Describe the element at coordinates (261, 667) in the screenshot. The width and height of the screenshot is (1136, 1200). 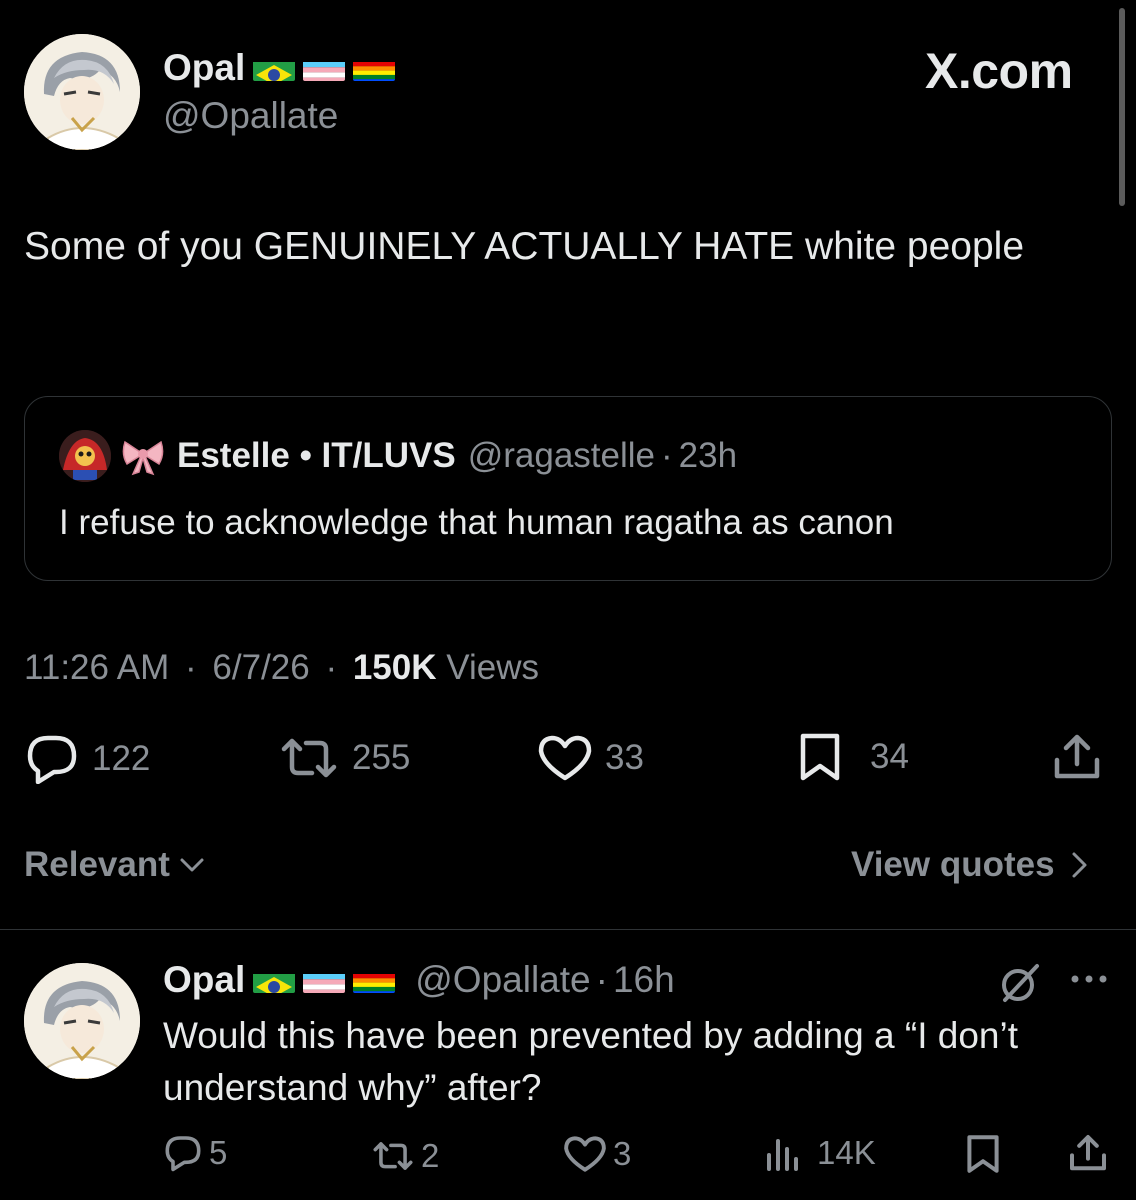
I see `tweet-date: 6/7/26` at that location.